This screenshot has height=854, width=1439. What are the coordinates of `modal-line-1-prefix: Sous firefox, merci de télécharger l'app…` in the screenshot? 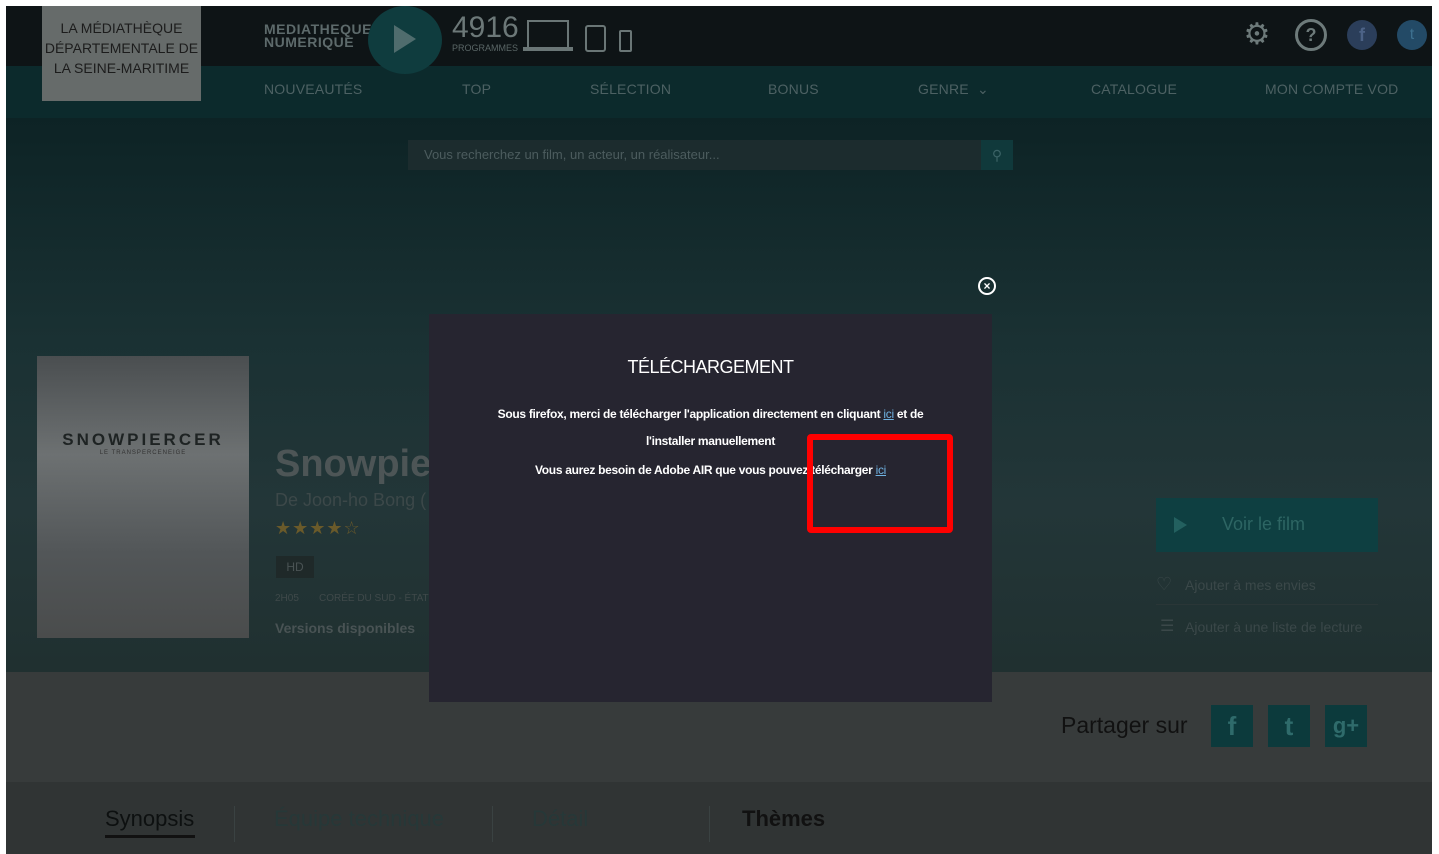 It's located at (690, 414).